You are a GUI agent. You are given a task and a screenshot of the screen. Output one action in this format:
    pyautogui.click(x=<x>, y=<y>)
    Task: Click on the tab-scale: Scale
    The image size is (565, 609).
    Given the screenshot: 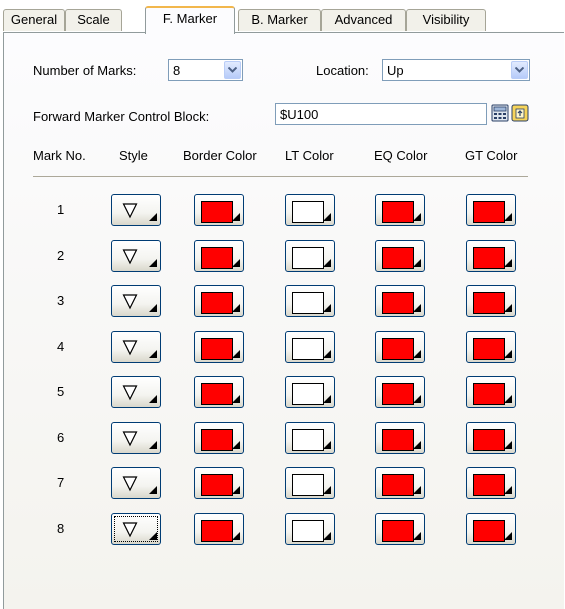 What is the action you would take?
    pyautogui.click(x=93, y=20)
    